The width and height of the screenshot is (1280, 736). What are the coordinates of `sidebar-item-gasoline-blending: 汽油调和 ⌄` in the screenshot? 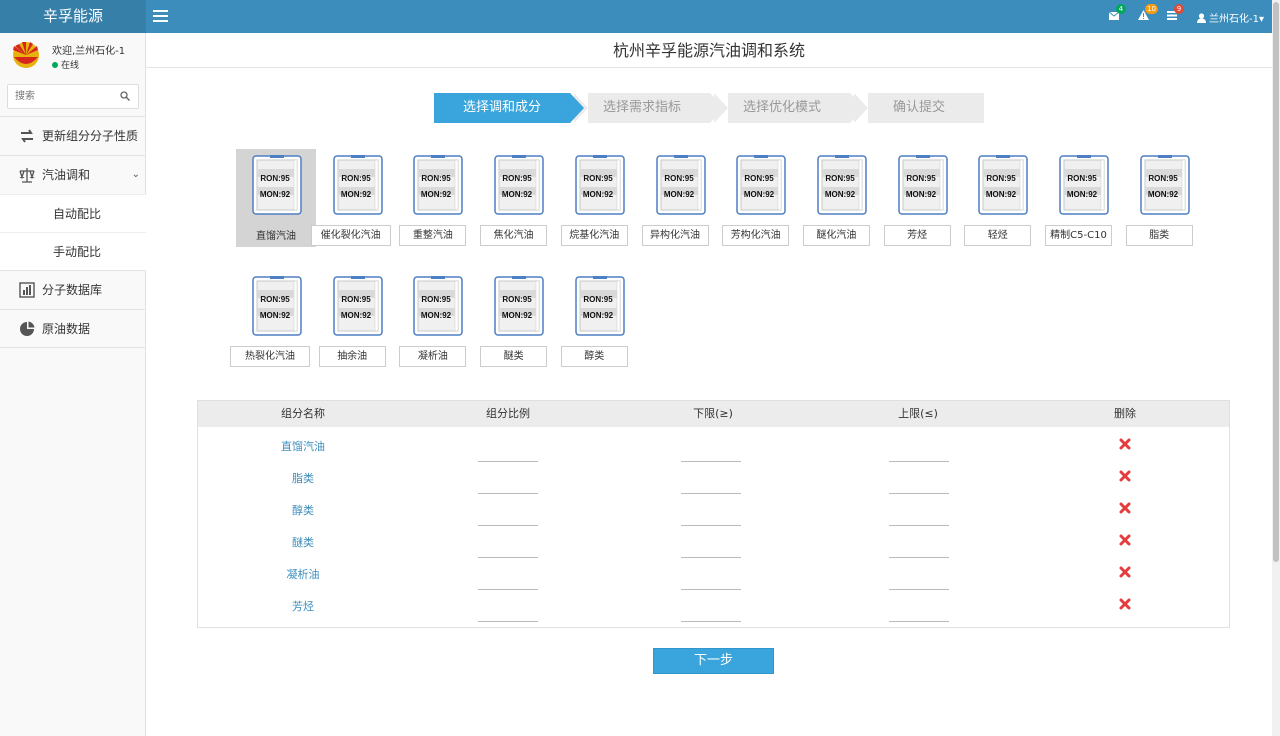 It's located at (73, 174).